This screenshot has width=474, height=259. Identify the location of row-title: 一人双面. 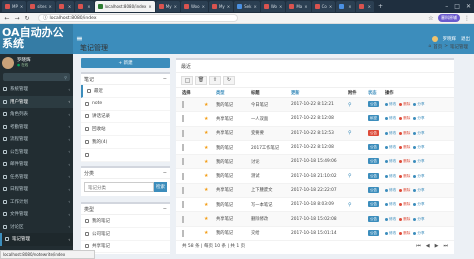
(271, 119).